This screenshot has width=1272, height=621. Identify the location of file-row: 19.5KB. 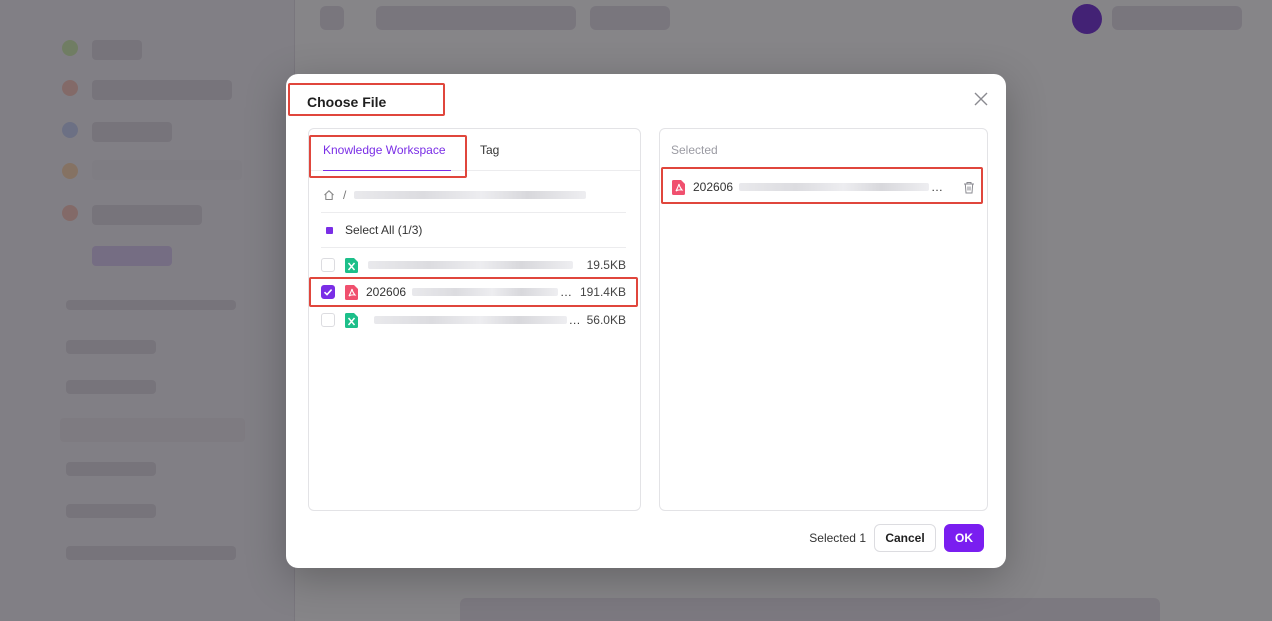
(473, 265).